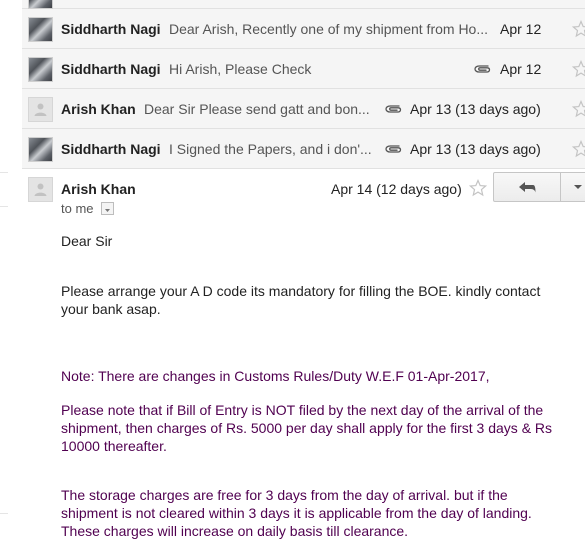  I want to click on reply-arrow-icon, so click(527, 187).